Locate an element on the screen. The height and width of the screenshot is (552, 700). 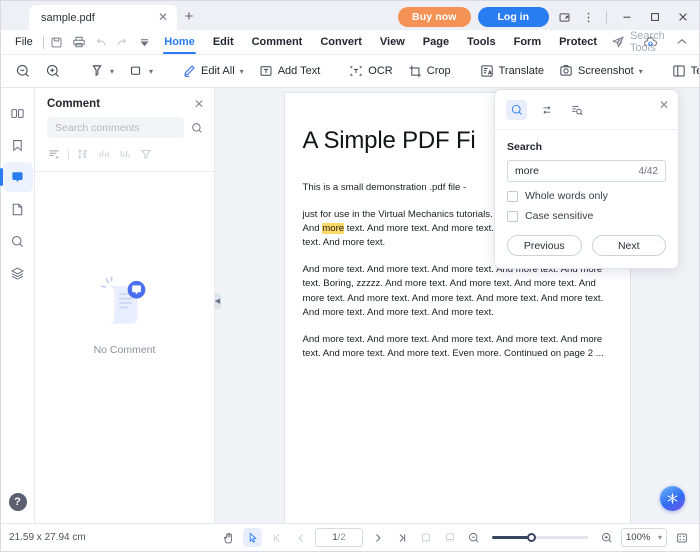
replace-icon is located at coordinates (546, 110).